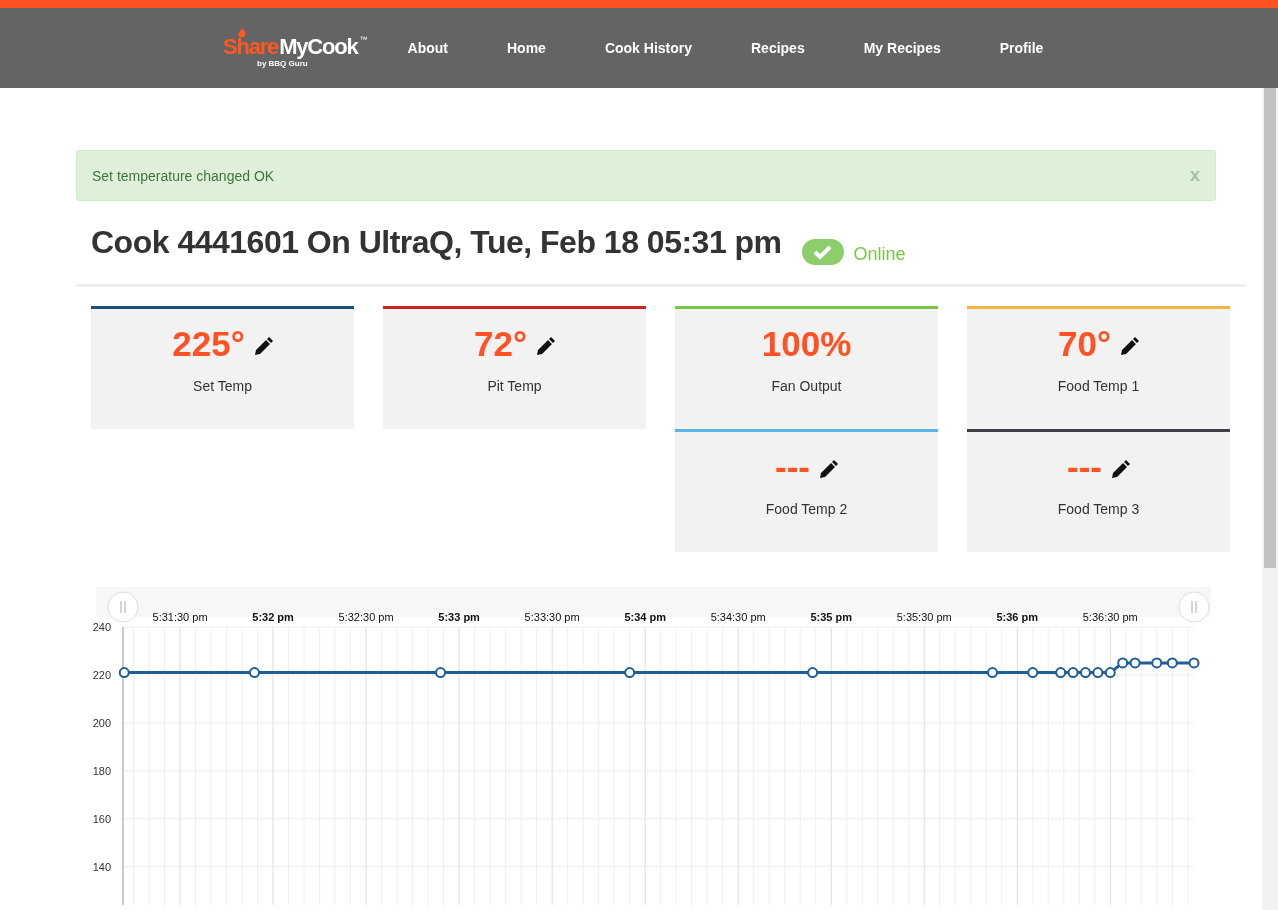 This screenshot has width=1278, height=910. I want to click on nav-link: Cook History, so click(648, 48).